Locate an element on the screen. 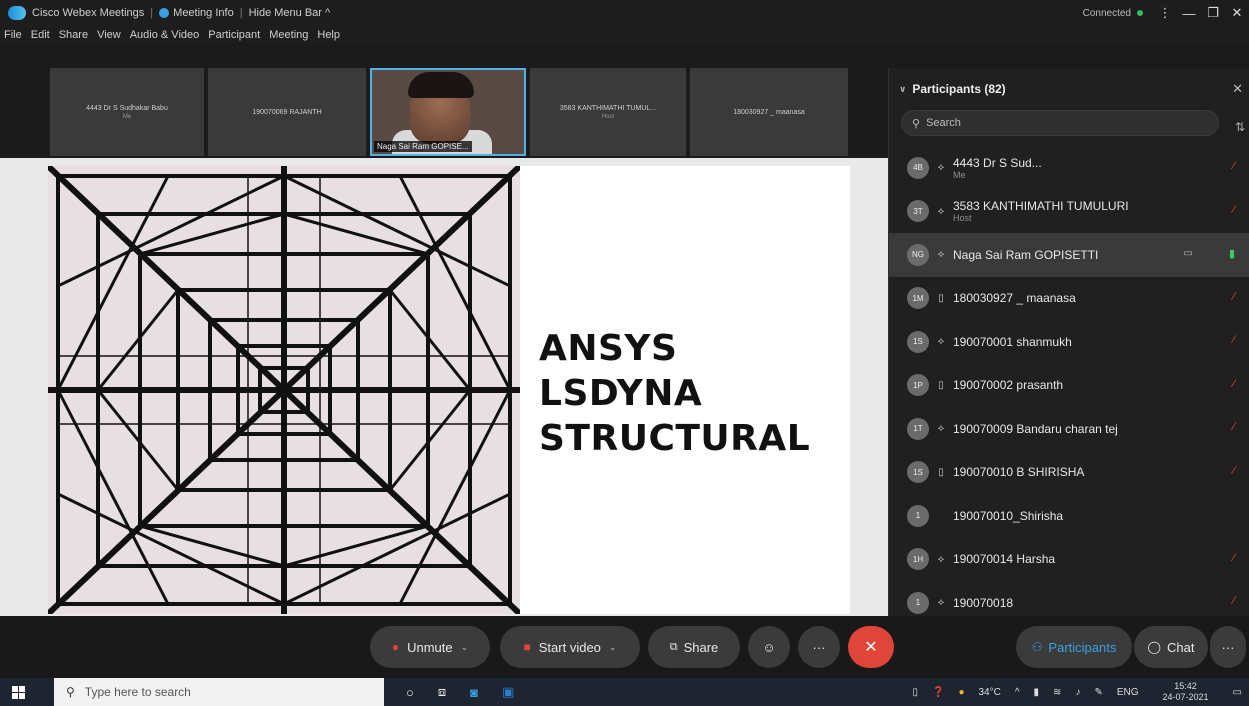 Image resolution: width=1249 pixels, height=706 pixels. participants-panel-header: ∨ Participants (82) ✕ is located at coordinates (1069, 89).